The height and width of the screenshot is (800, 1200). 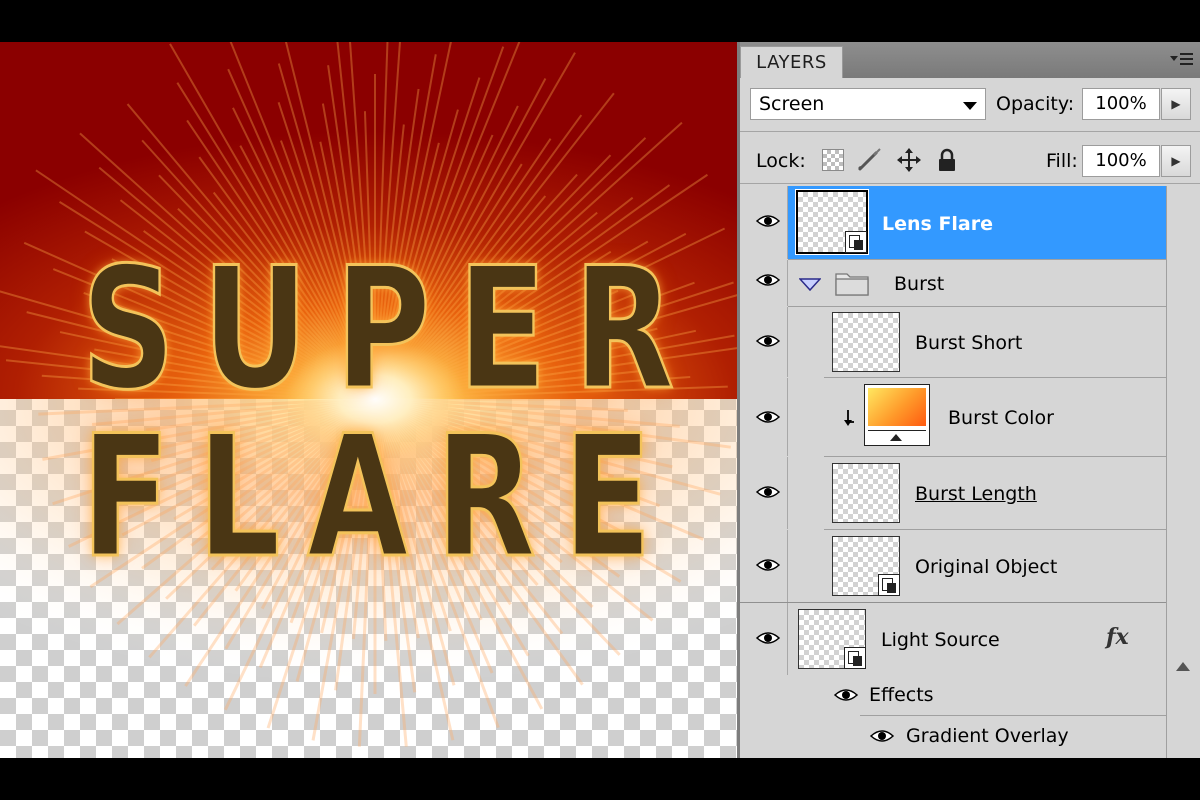 I want to click on effects-label: Effects, so click(x=901, y=695).